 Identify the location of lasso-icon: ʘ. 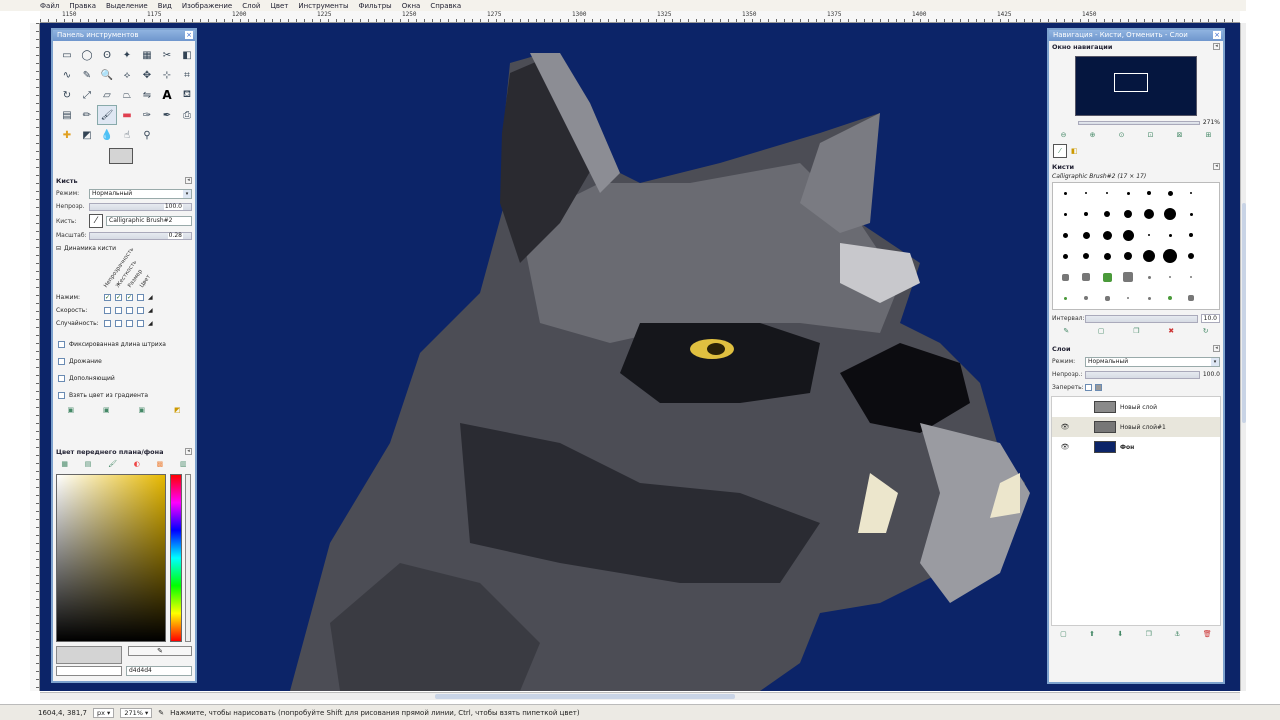
(107, 55).